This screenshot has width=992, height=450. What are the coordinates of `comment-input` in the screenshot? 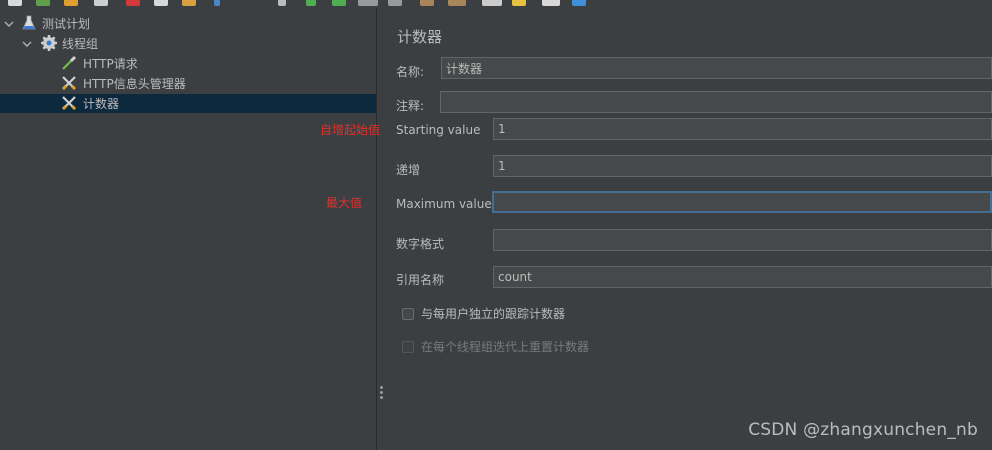 It's located at (716, 102).